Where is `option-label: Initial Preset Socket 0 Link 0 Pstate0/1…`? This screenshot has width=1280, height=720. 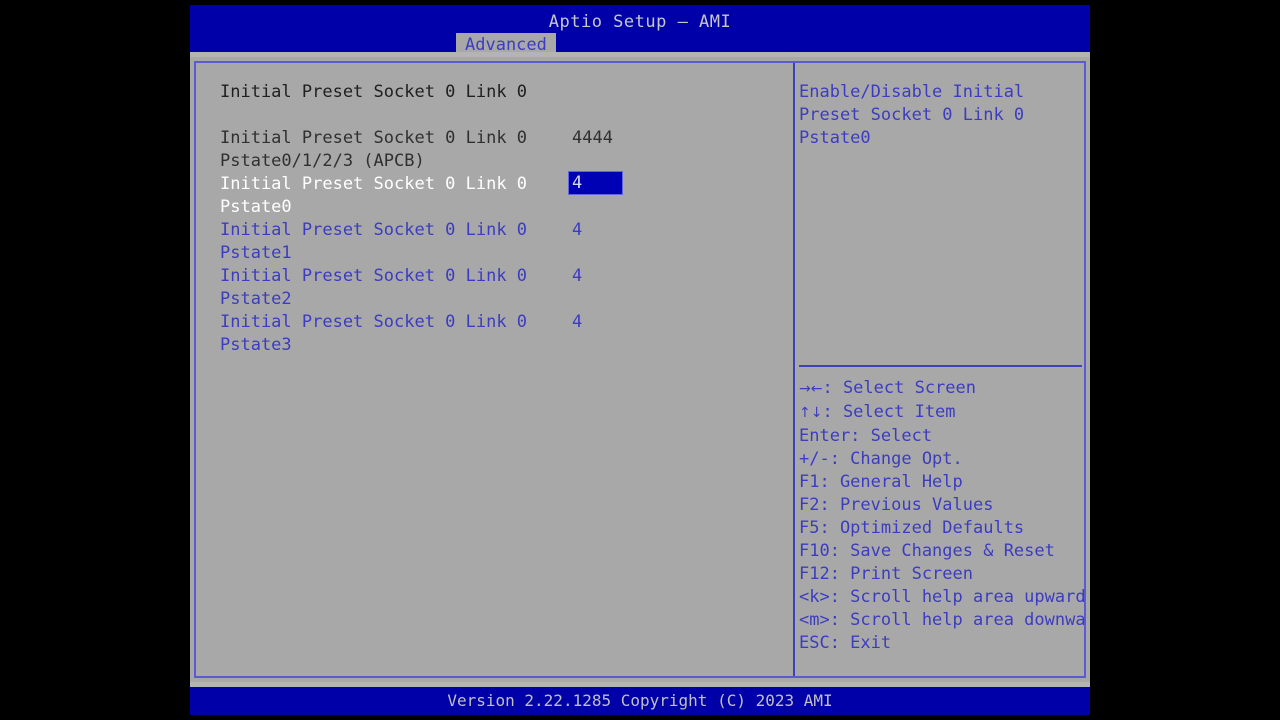
option-label: Initial Preset Socket 0 Link 0 Pstate0/1… is located at coordinates (379, 149).